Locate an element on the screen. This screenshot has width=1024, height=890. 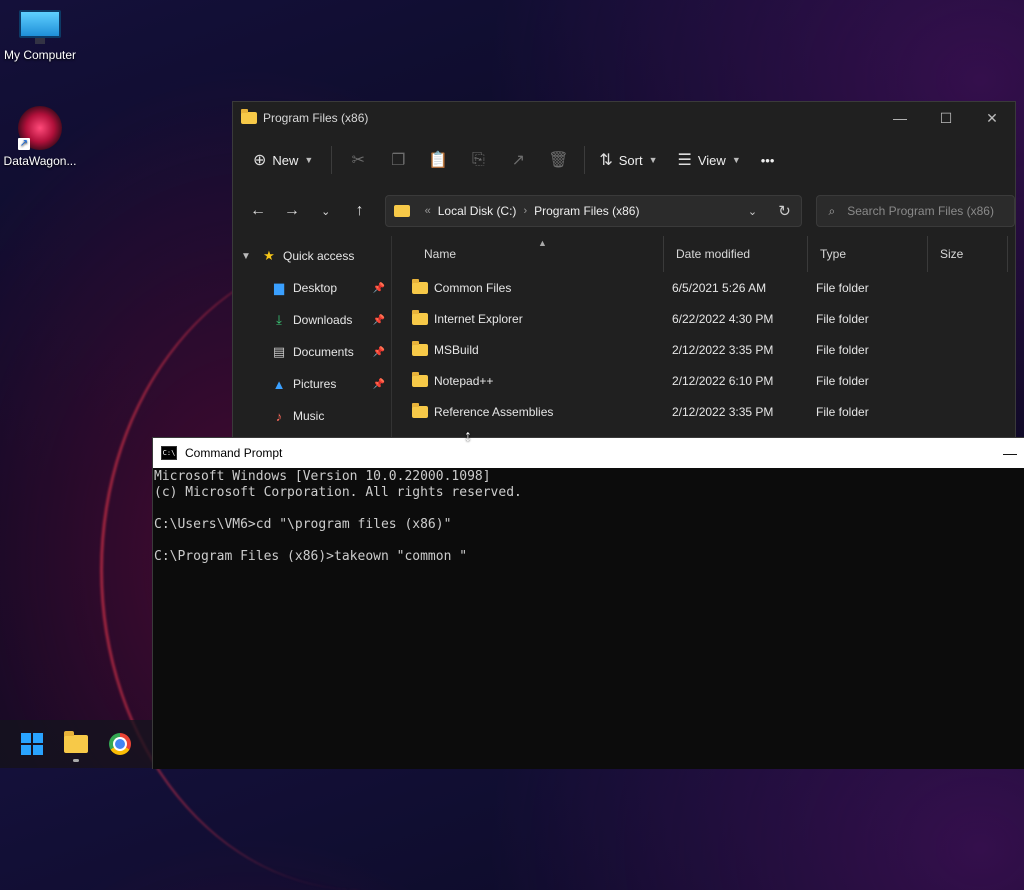
breadcrumb-program-files: Program Files (x86) is located at coordinates (586, 211).